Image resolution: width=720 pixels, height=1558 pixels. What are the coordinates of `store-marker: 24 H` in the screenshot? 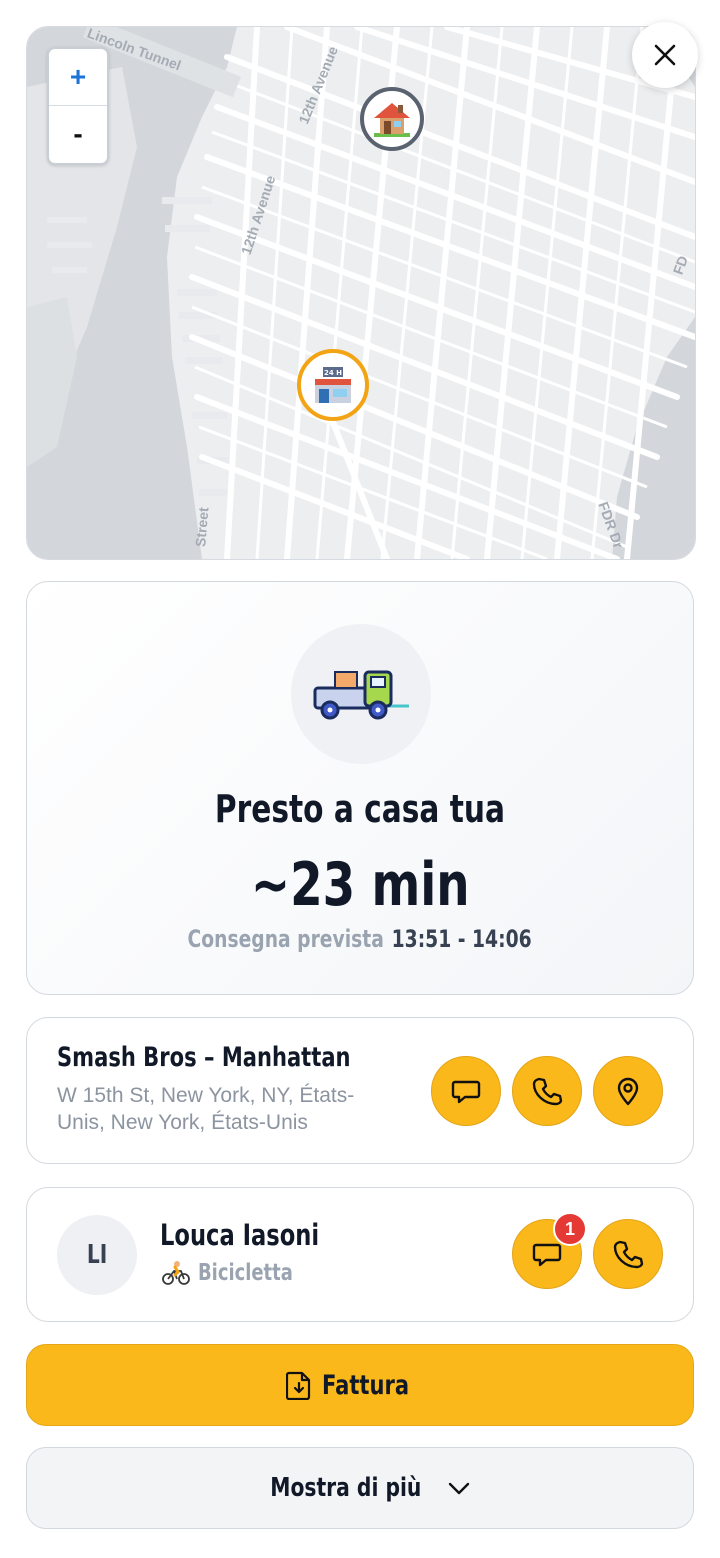 It's located at (333, 385).